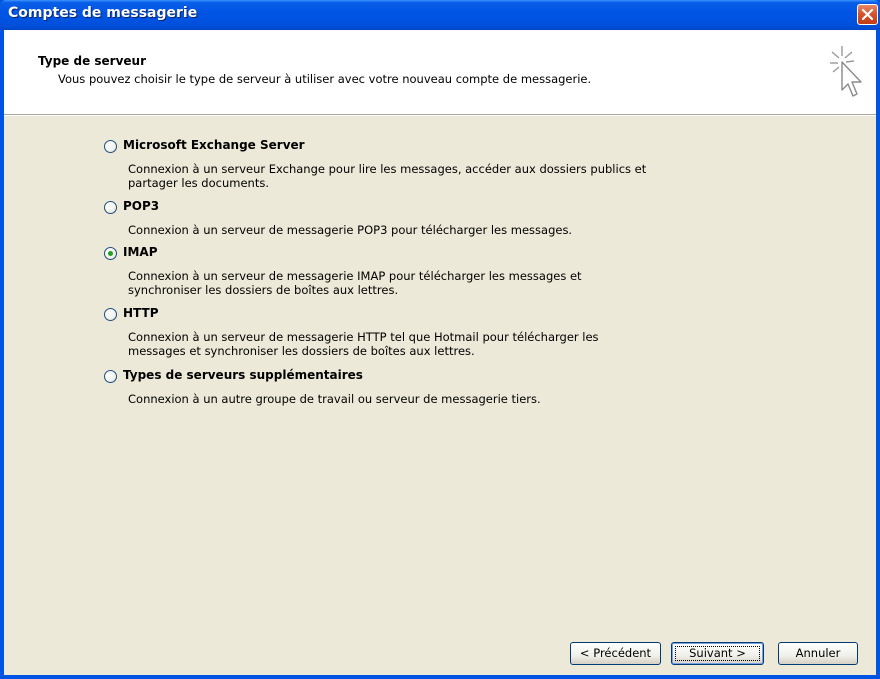 Image resolution: width=880 pixels, height=679 pixels. I want to click on next-button: Suivant >, so click(717, 653).